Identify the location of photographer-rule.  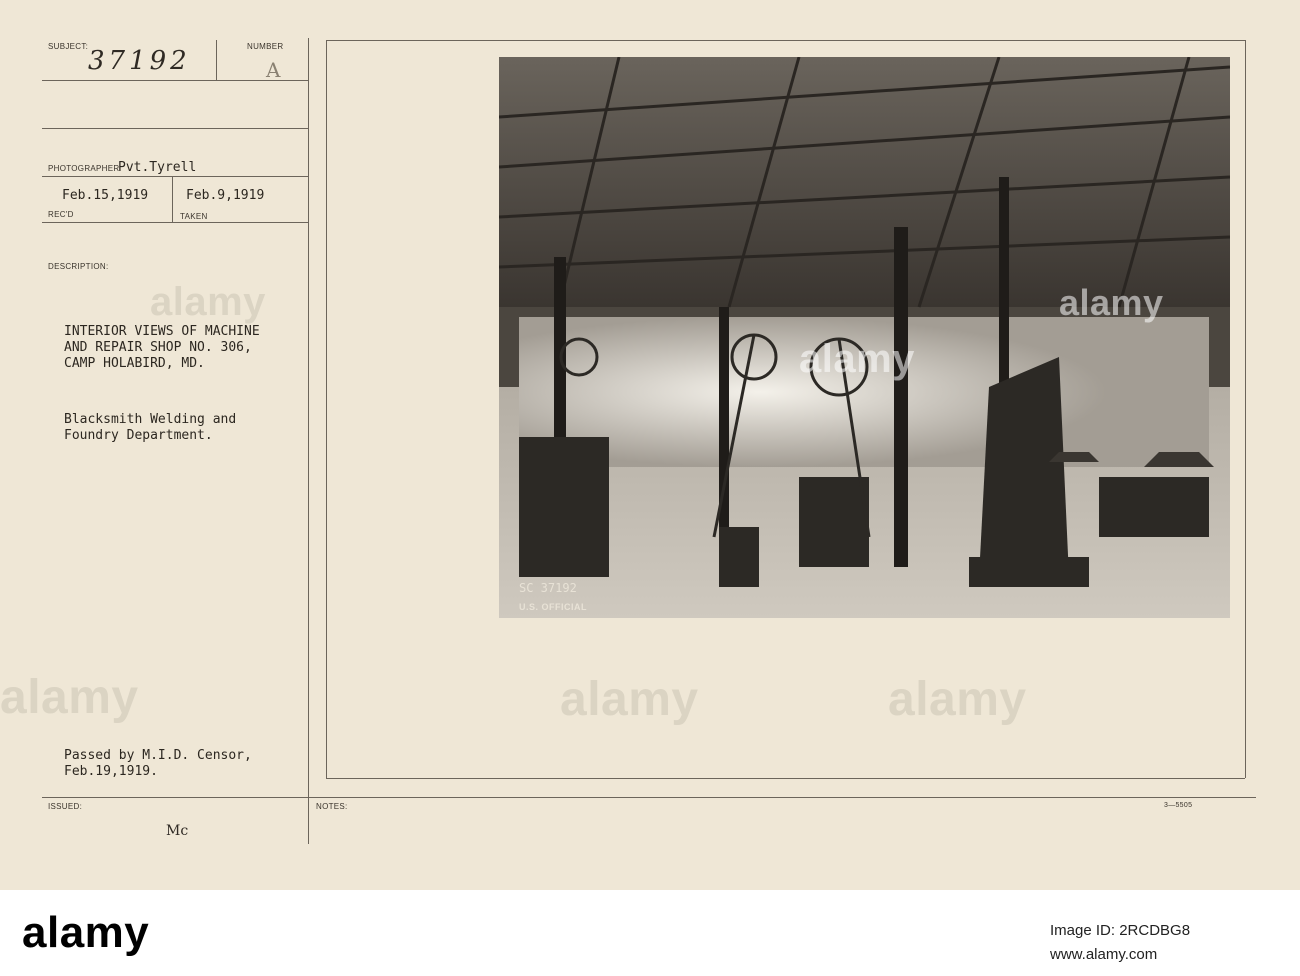
(175, 176).